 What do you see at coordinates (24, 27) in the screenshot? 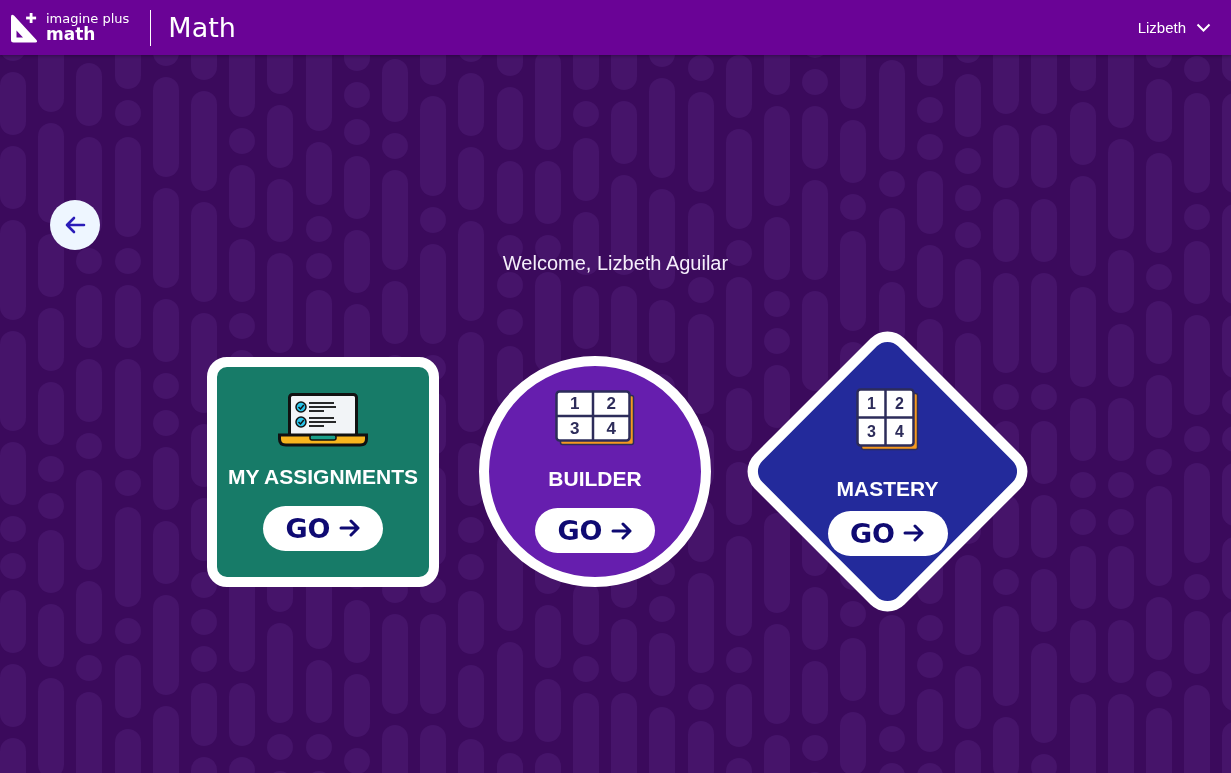
I see `triangle-plus-logo-icon` at bounding box center [24, 27].